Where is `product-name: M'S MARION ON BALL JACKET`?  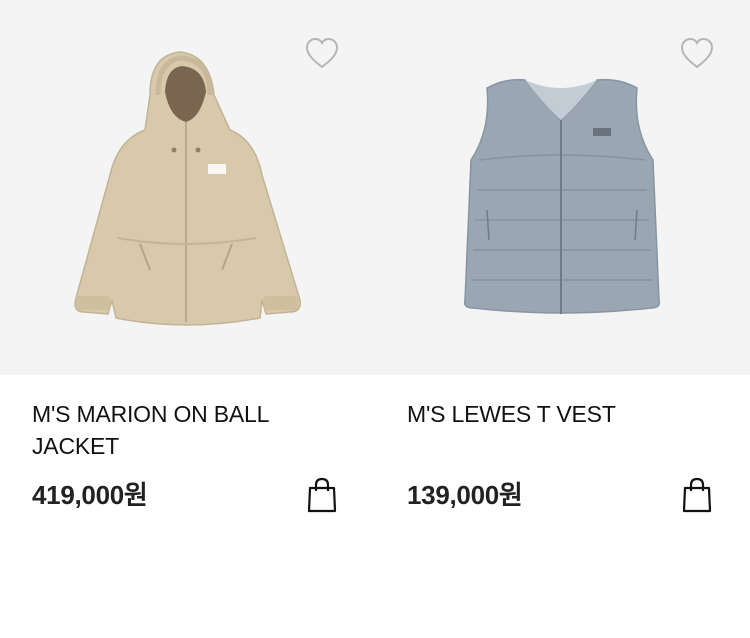 product-name: M'S MARION ON BALL JACKET is located at coordinates (182, 430).